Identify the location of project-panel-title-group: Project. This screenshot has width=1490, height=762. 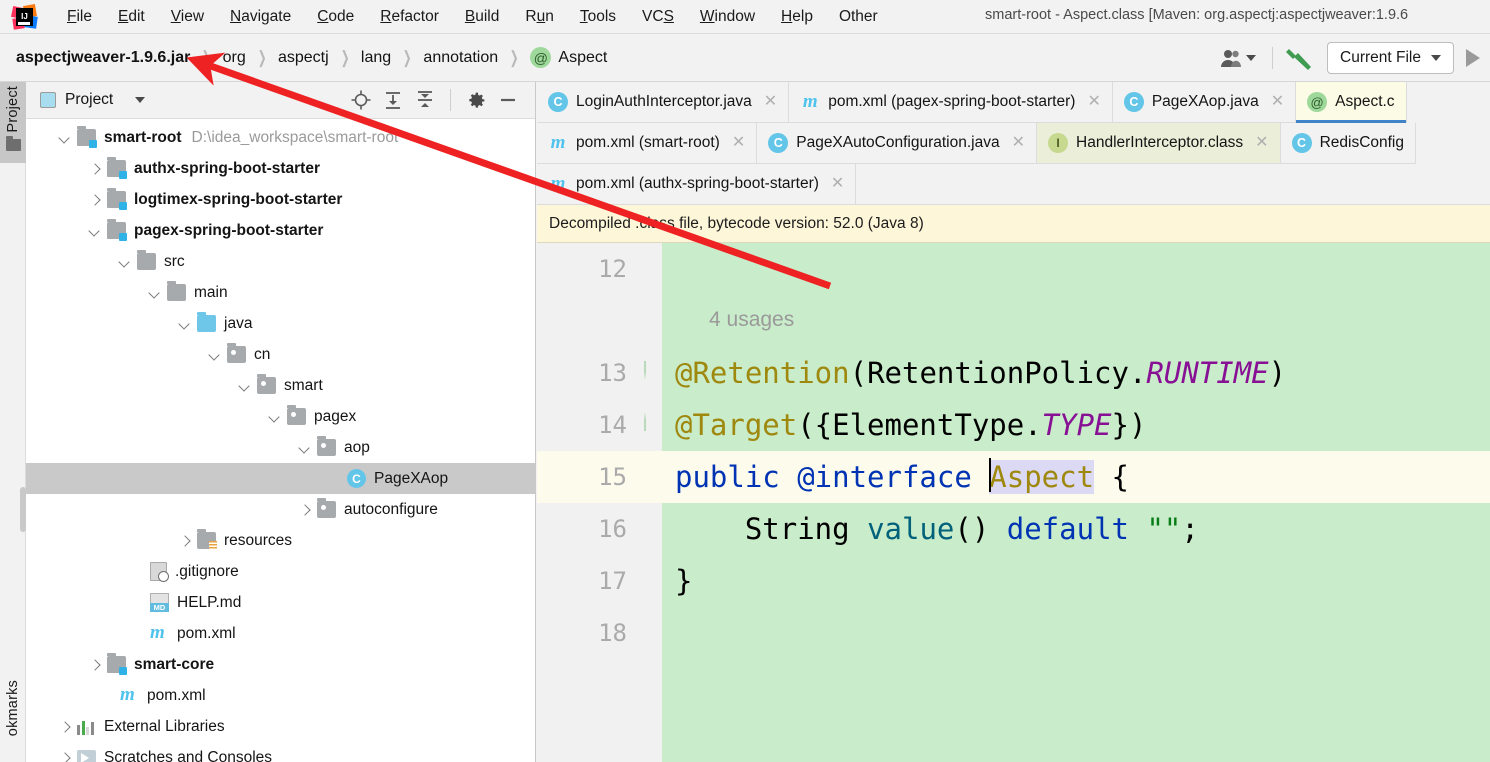
(76, 100).